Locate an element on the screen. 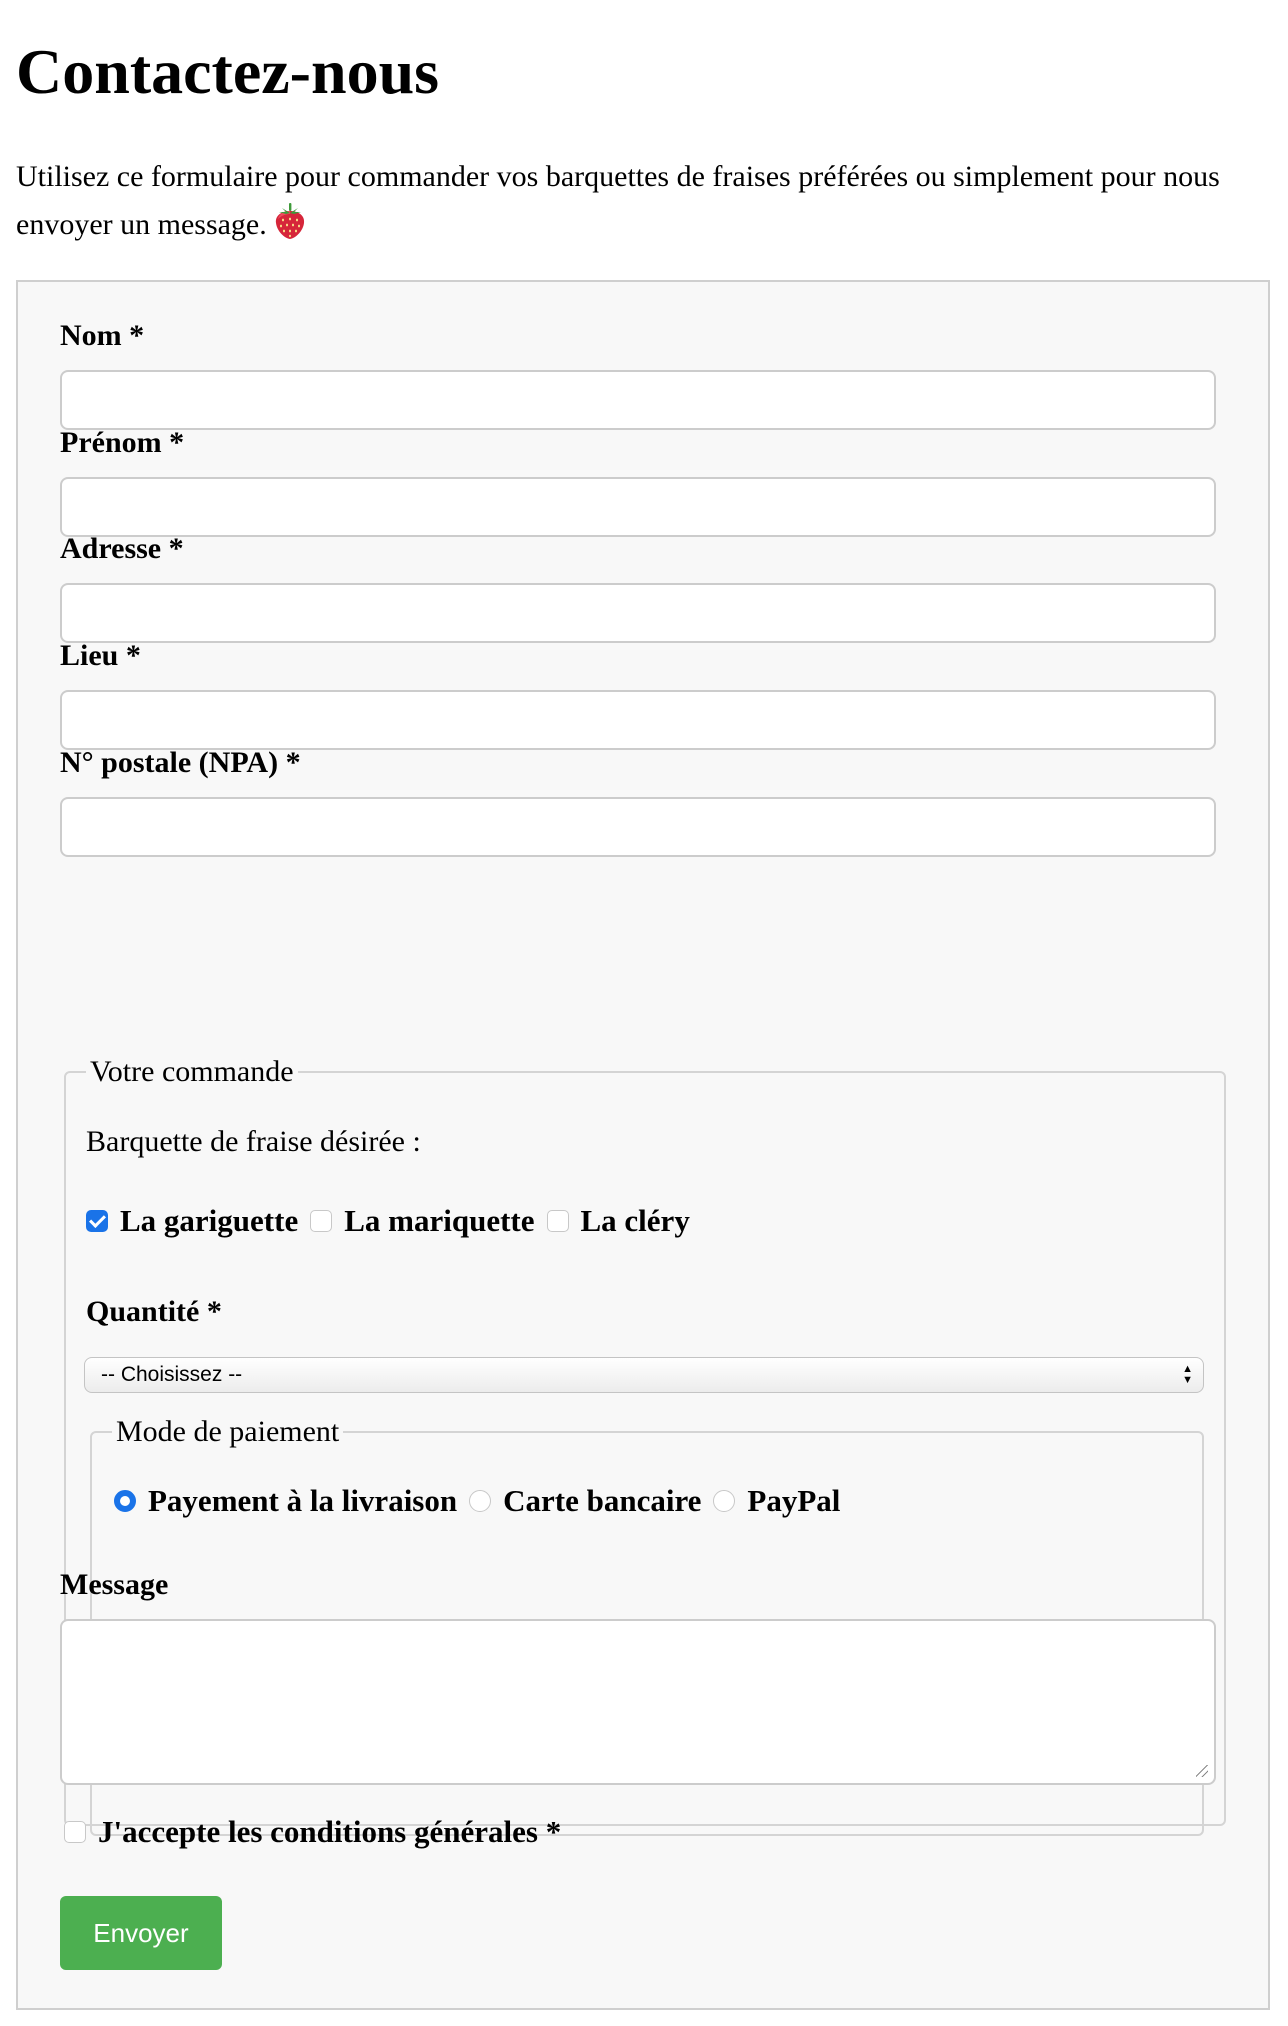 Image resolution: width=1288 pixels, height=2026 pixels. page-title: Contactez-nous is located at coordinates (228, 71).